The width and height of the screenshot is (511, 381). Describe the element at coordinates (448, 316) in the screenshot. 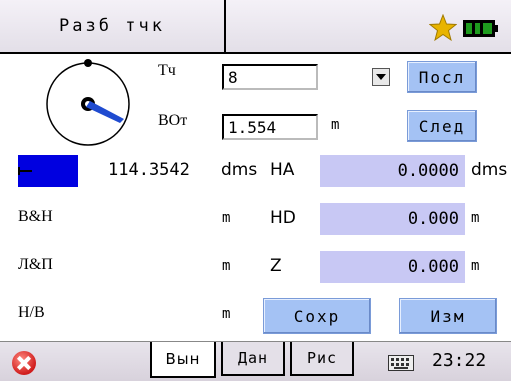

I see `change-button: Изм` at that location.